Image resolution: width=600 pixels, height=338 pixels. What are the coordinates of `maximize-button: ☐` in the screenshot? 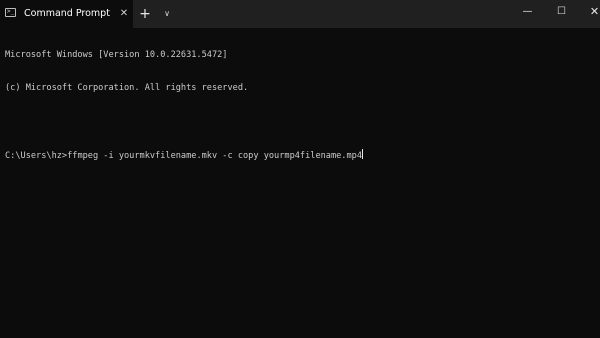 It's located at (561, 12).